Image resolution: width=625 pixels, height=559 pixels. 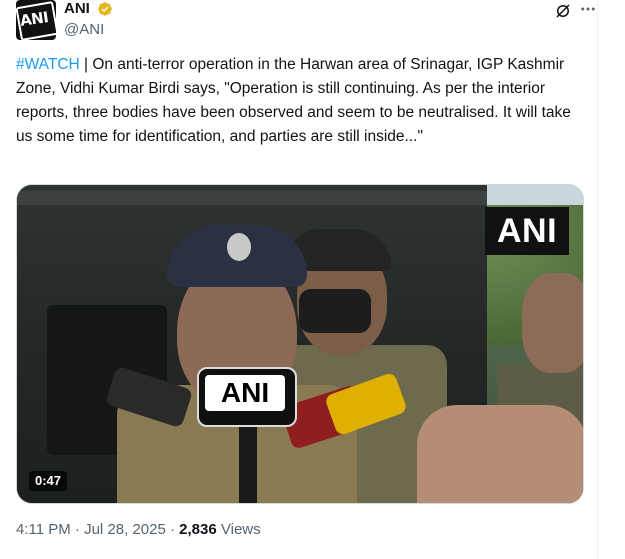 What do you see at coordinates (248, 463) in the screenshot?
I see `video-mic-stem` at bounding box center [248, 463].